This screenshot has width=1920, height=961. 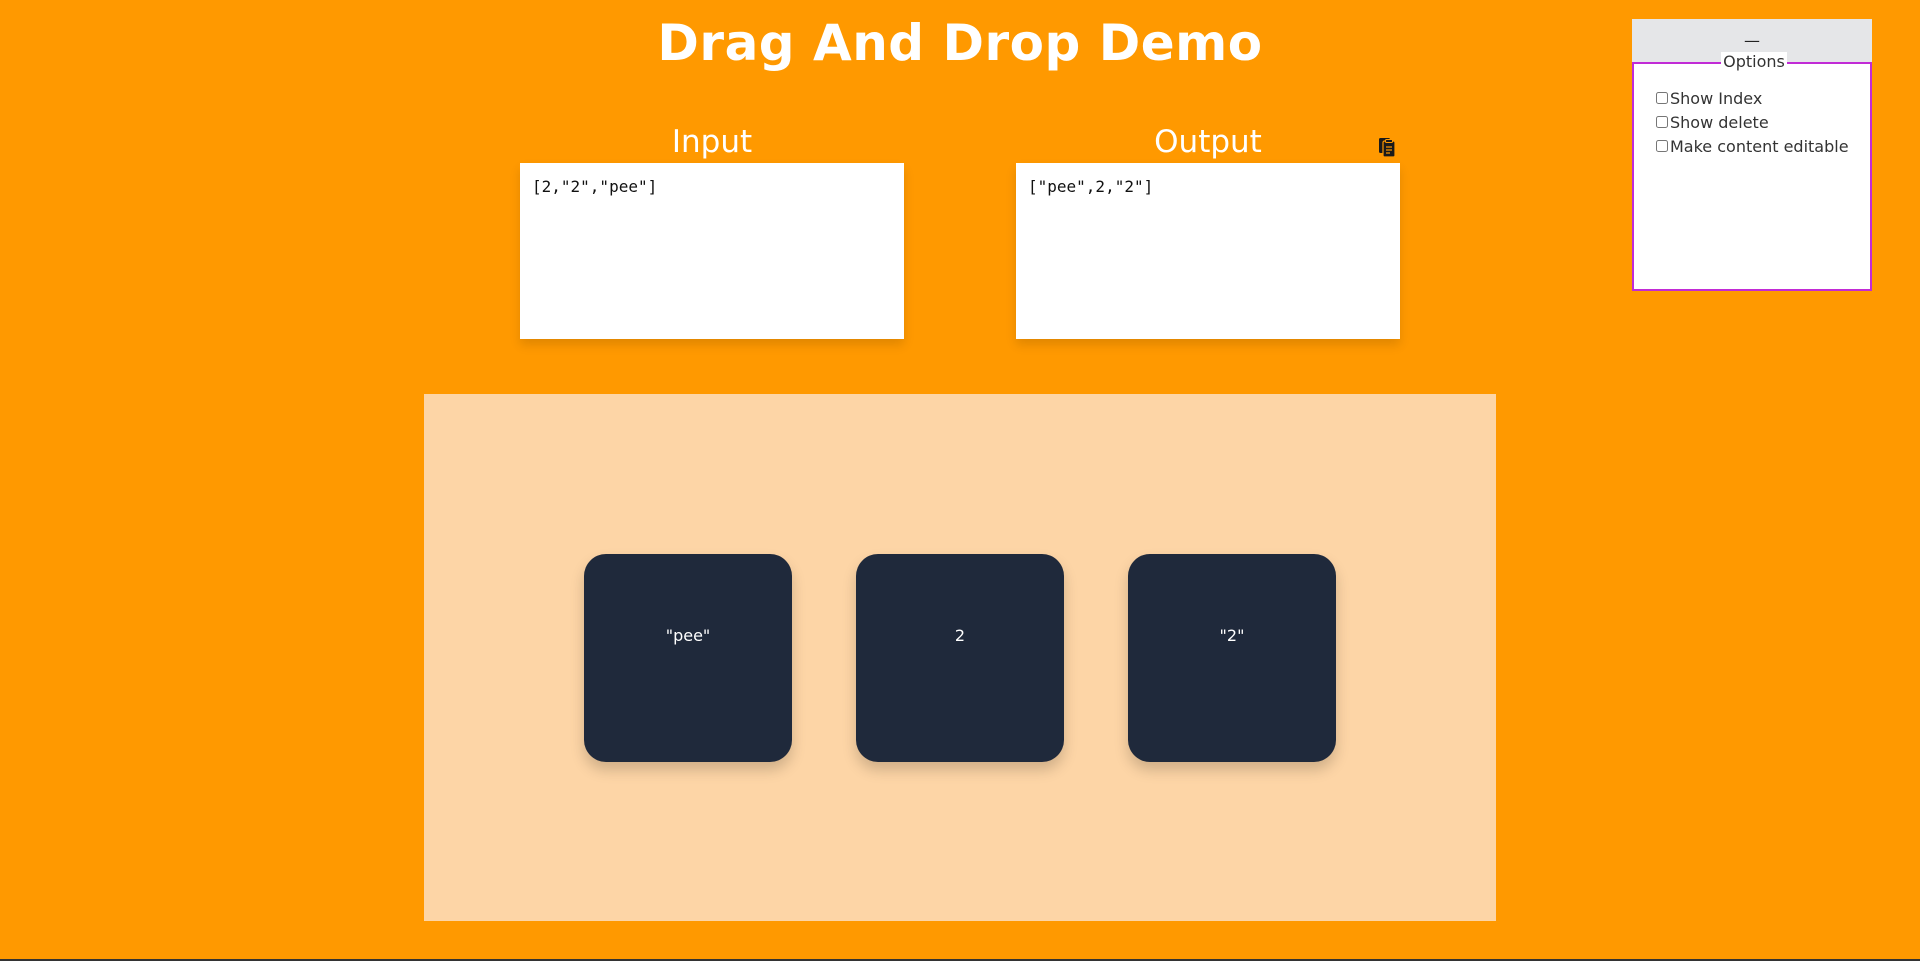 What do you see at coordinates (1387, 147) in the screenshot?
I see `clipboard-icon` at bounding box center [1387, 147].